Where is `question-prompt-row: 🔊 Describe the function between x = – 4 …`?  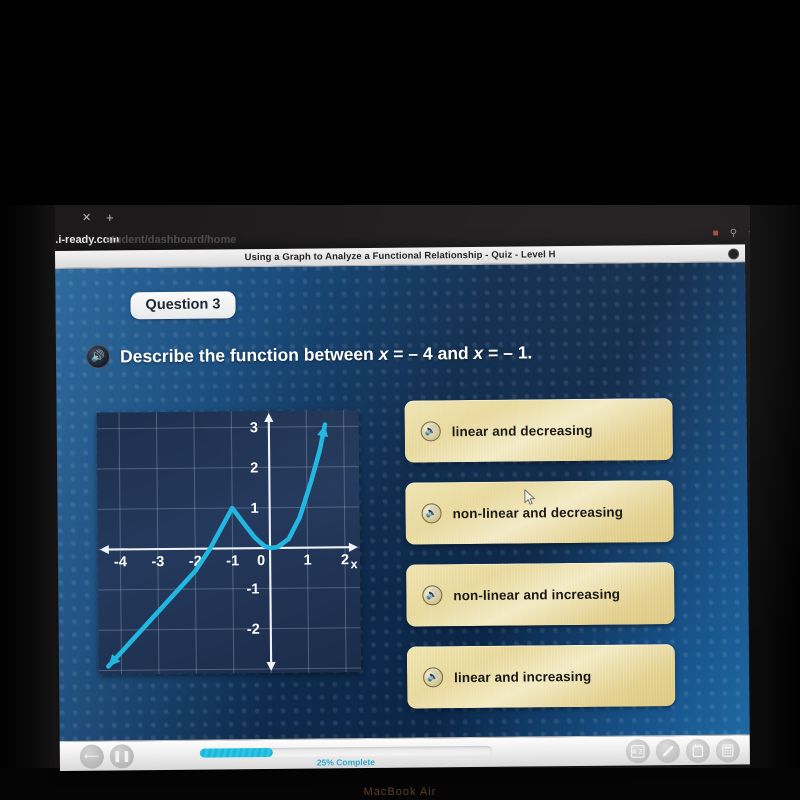
question-prompt-row: 🔊 Describe the function between x = – 4 … is located at coordinates (309, 354).